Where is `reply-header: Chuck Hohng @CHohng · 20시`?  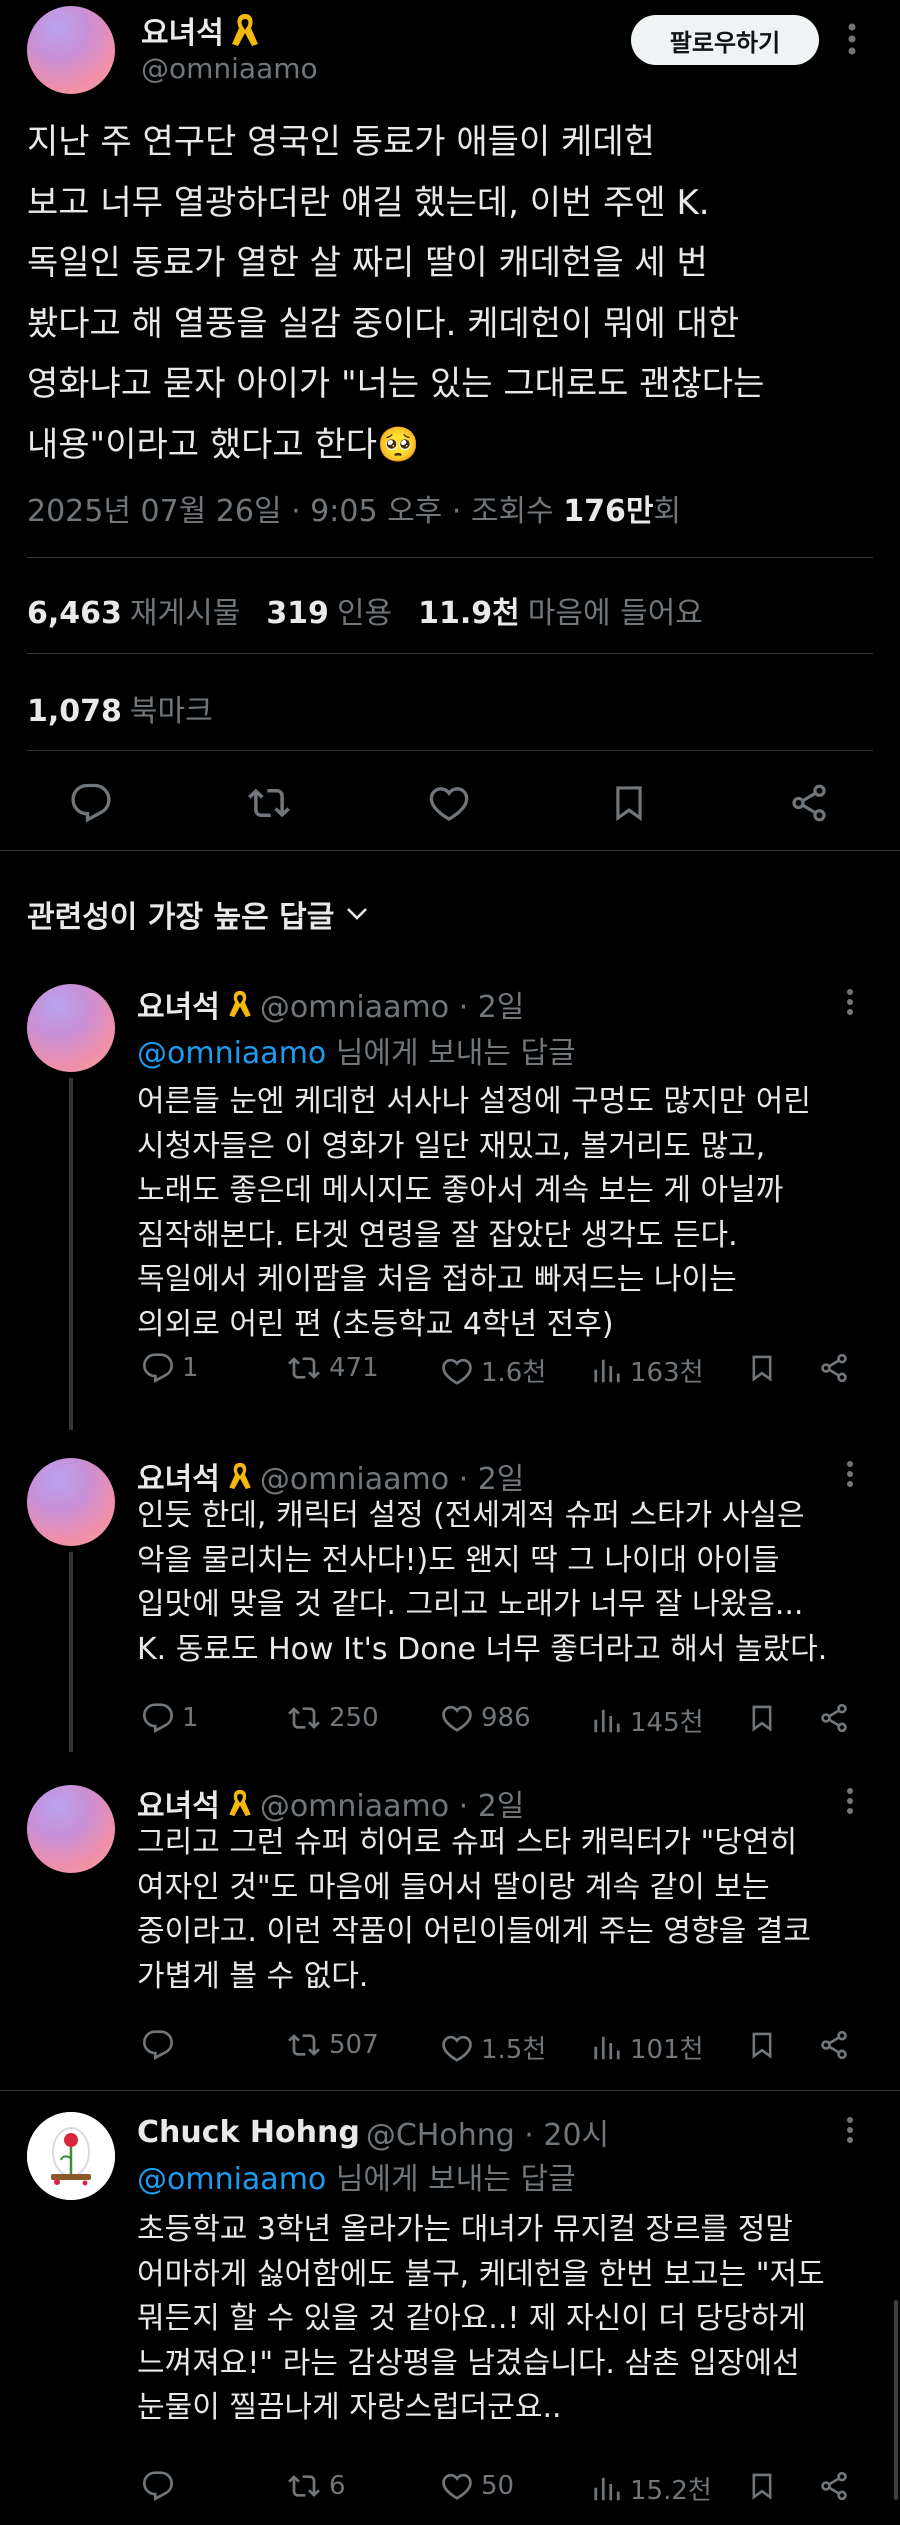 reply-header: Chuck Hohng @CHohng · 20시 is located at coordinates (373, 2132).